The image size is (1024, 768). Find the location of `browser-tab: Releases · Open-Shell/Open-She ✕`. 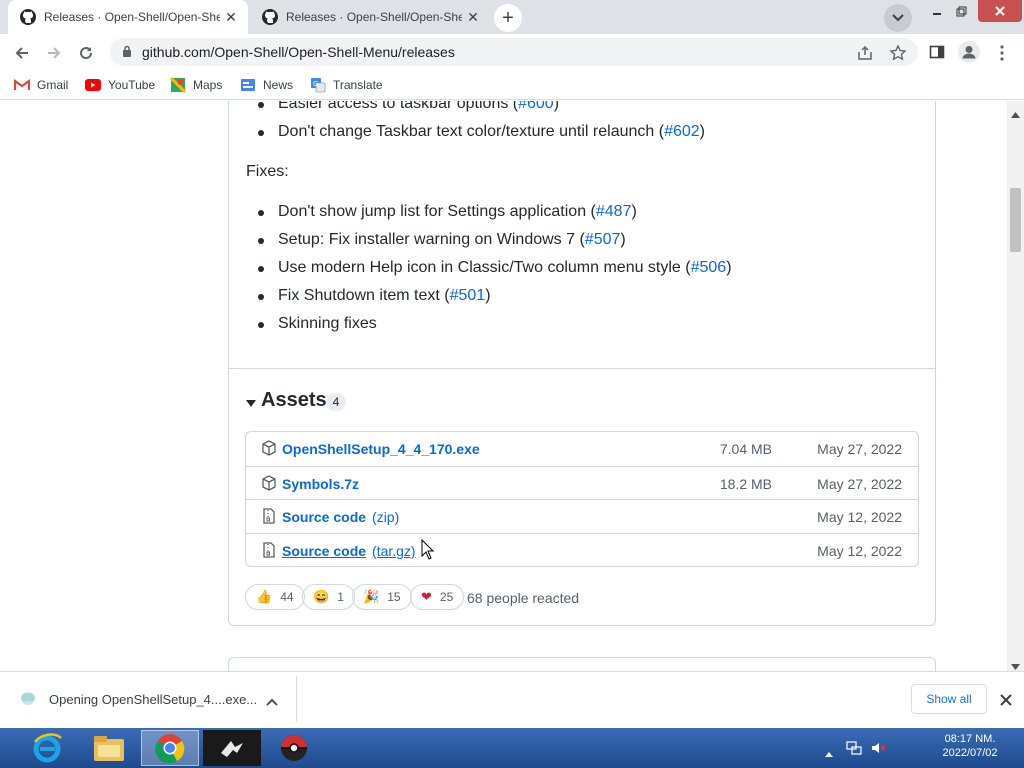

browser-tab: Releases · Open-Shell/Open-She ✕ is located at coordinates (370, 17).